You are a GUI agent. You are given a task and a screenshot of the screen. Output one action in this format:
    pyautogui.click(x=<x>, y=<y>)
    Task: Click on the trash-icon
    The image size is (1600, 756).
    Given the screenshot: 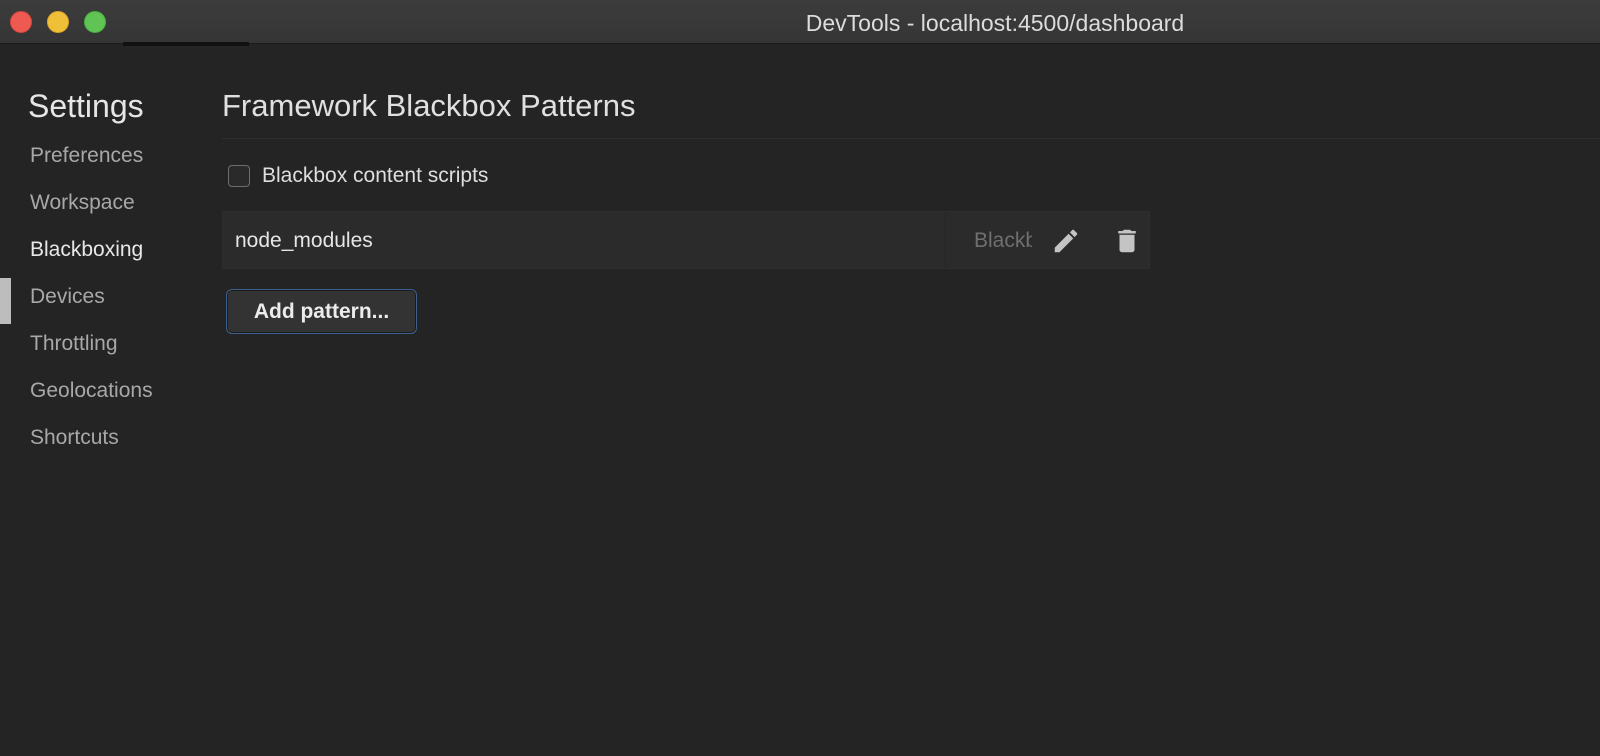 What is the action you would take?
    pyautogui.click(x=1127, y=241)
    